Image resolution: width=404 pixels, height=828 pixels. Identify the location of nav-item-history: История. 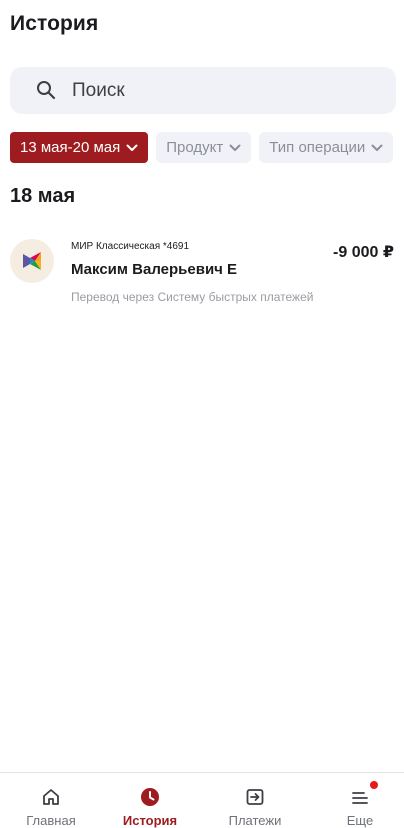
(150, 800).